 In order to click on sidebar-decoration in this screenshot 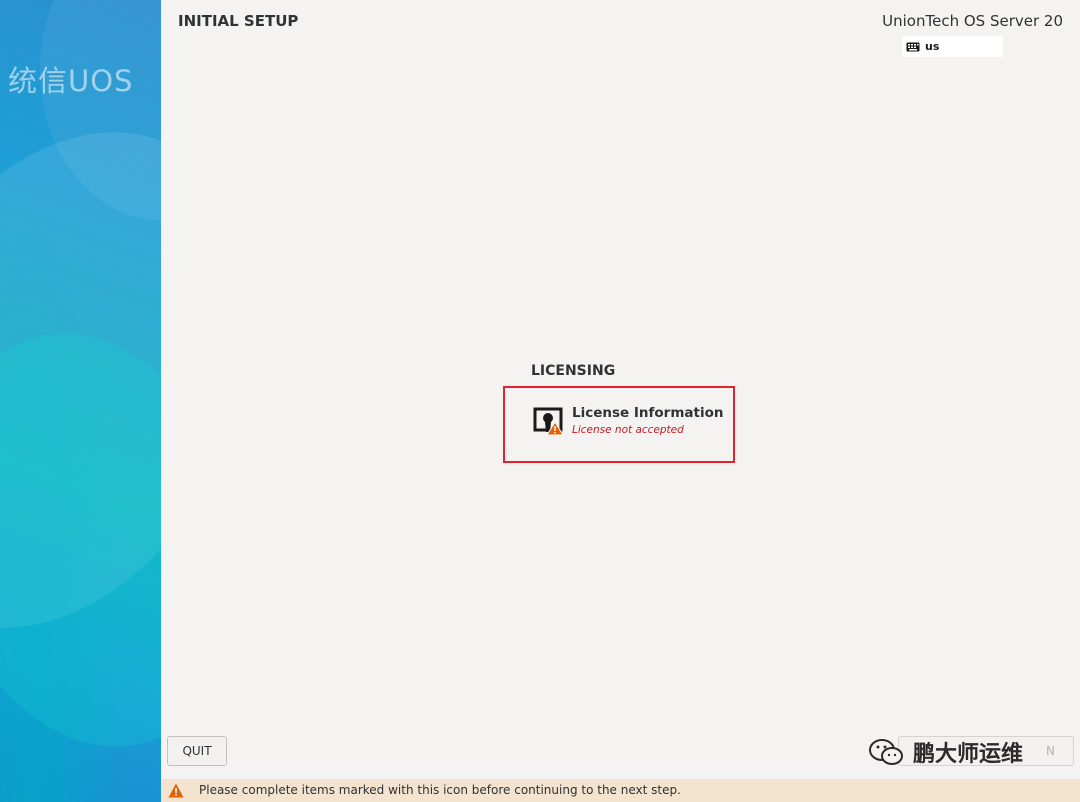, I will do `click(80, 540)`.